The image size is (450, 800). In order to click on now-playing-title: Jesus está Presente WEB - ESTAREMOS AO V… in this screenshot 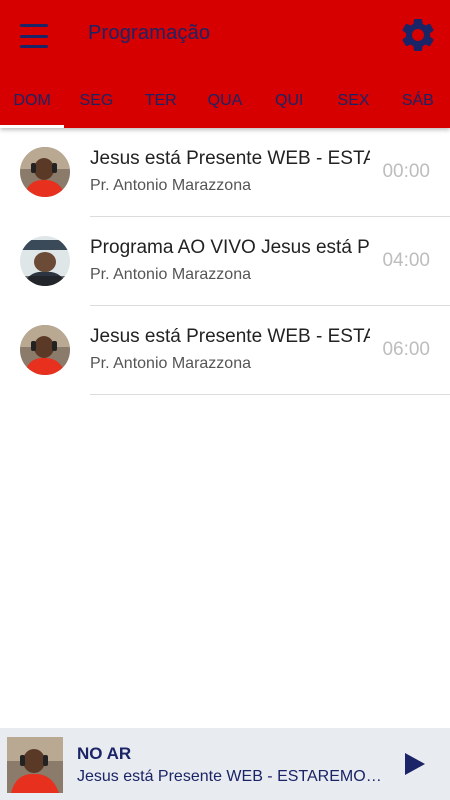, I will do `click(232, 776)`.